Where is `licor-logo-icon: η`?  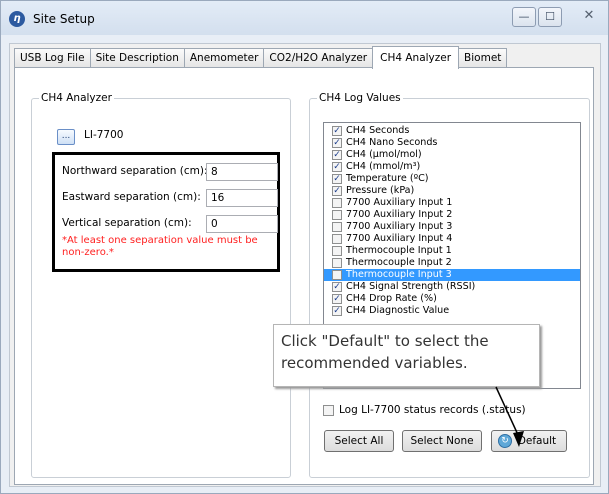 licor-logo-icon: η is located at coordinates (17, 19).